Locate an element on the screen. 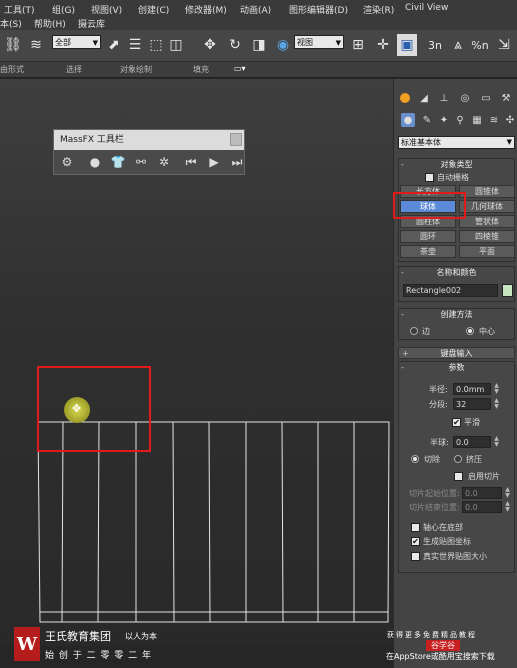 This screenshot has width=517, height=668. shapes-icon: ✎ is located at coordinates (427, 120).